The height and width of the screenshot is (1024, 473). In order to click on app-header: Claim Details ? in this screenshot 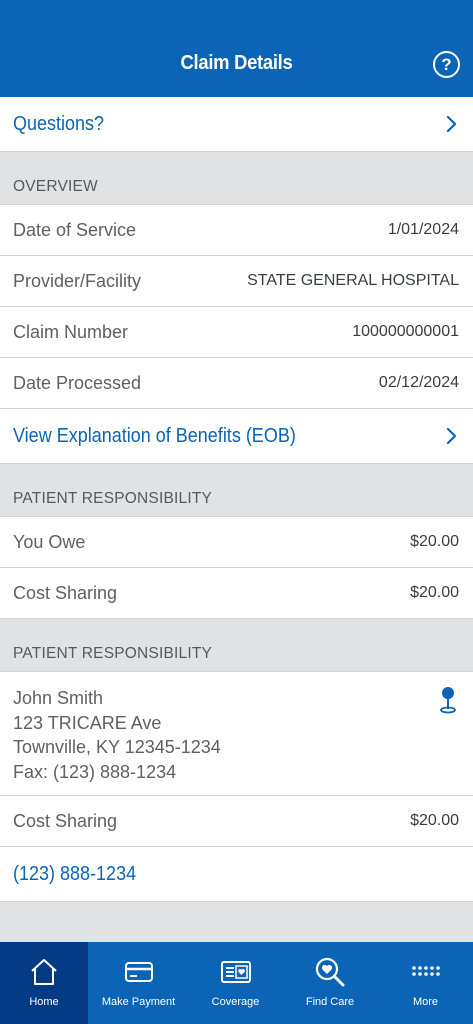, I will do `click(236, 48)`.